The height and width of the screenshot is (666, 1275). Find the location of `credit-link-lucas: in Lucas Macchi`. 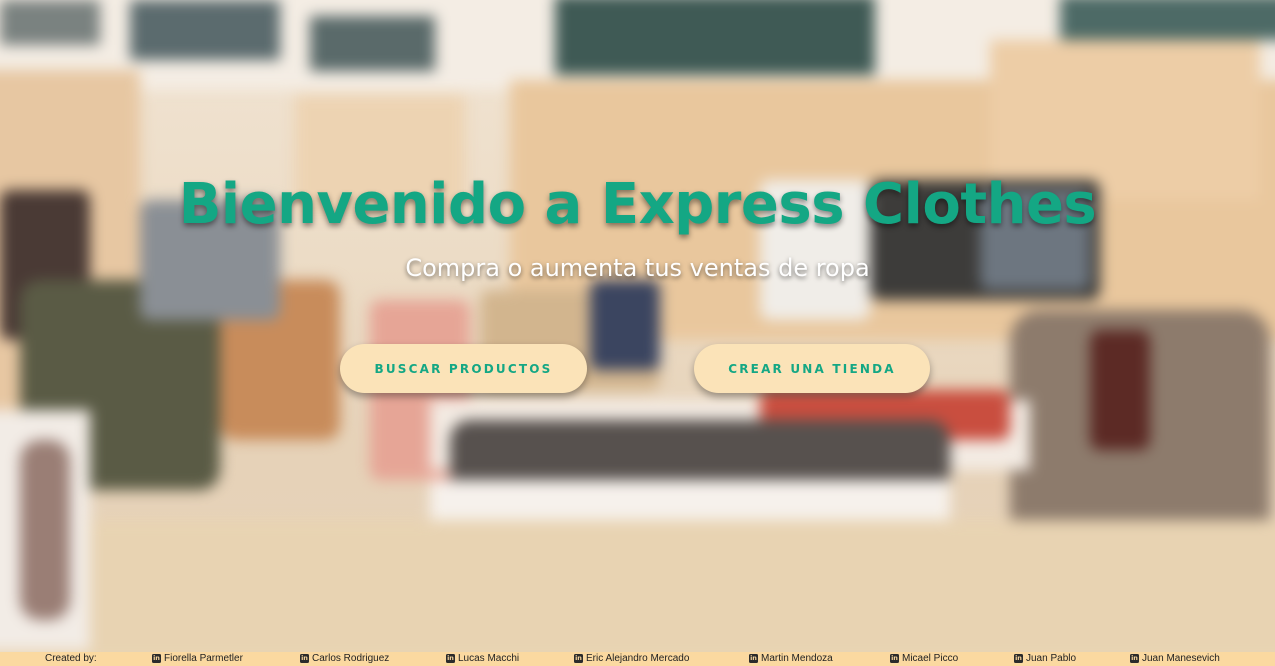

credit-link-lucas: in Lucas Macchi is located at coordinates (482, 658).